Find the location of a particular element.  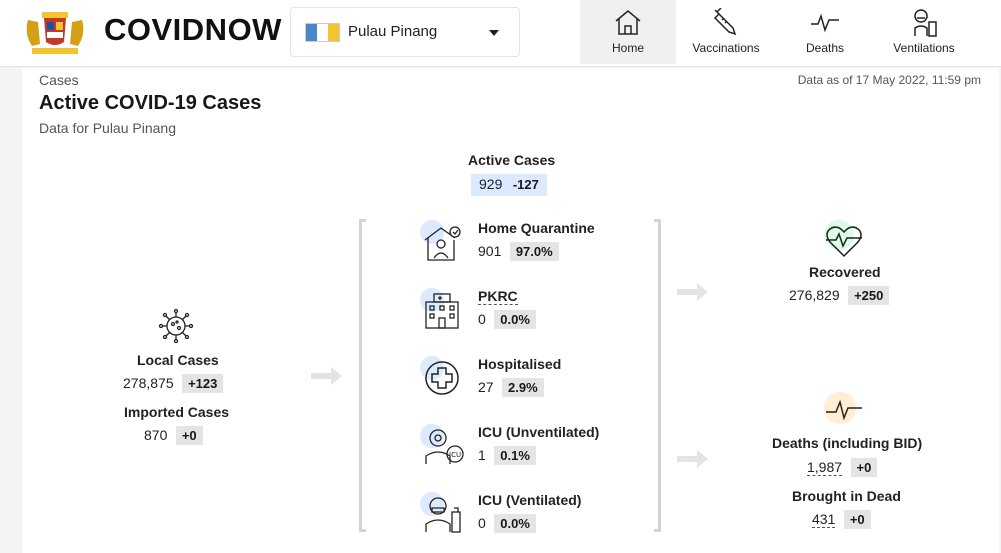

pkrc-icon-wrap is located at coordinates (441, 309).